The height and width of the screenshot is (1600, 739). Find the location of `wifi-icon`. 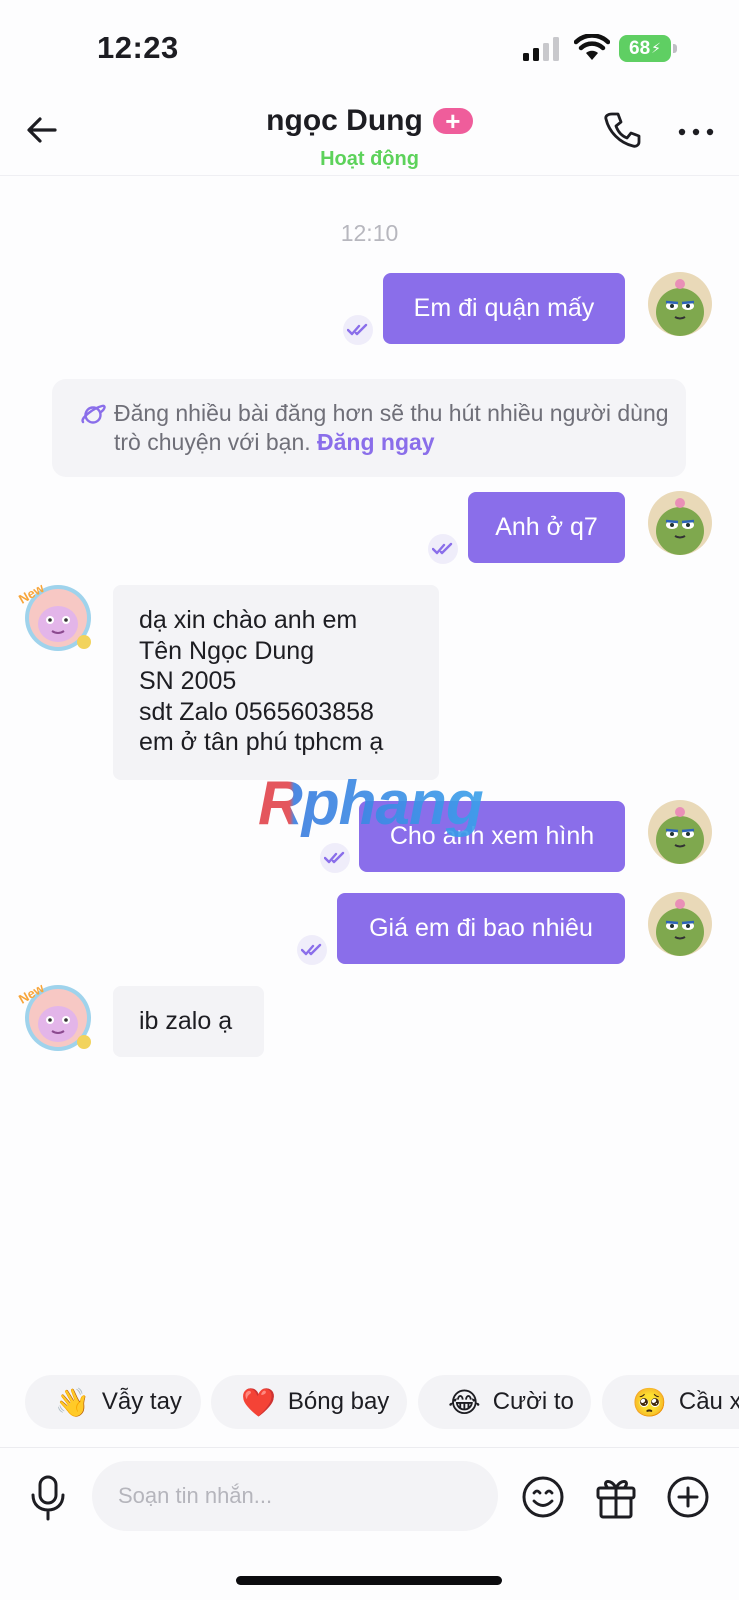

wifi-icon is located at coordinates (592, 47).